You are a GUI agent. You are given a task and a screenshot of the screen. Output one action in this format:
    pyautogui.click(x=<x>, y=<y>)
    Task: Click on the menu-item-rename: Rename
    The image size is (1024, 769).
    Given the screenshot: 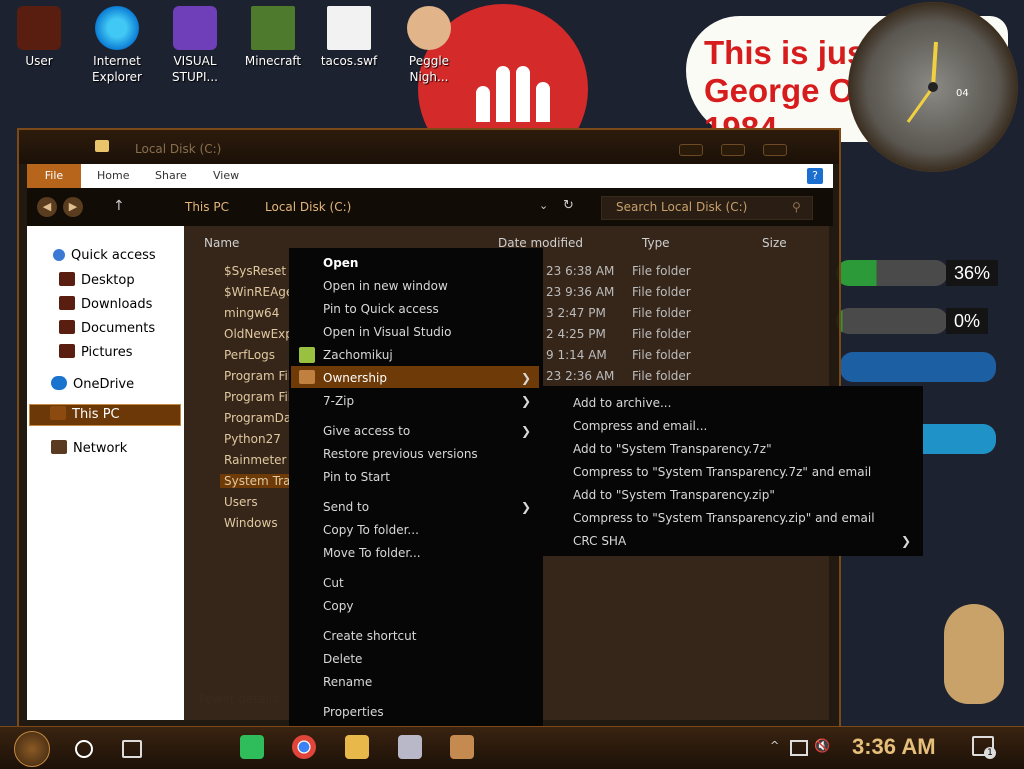 What is the action you would take?
    pyautogui.click(x=347, y=682)
    